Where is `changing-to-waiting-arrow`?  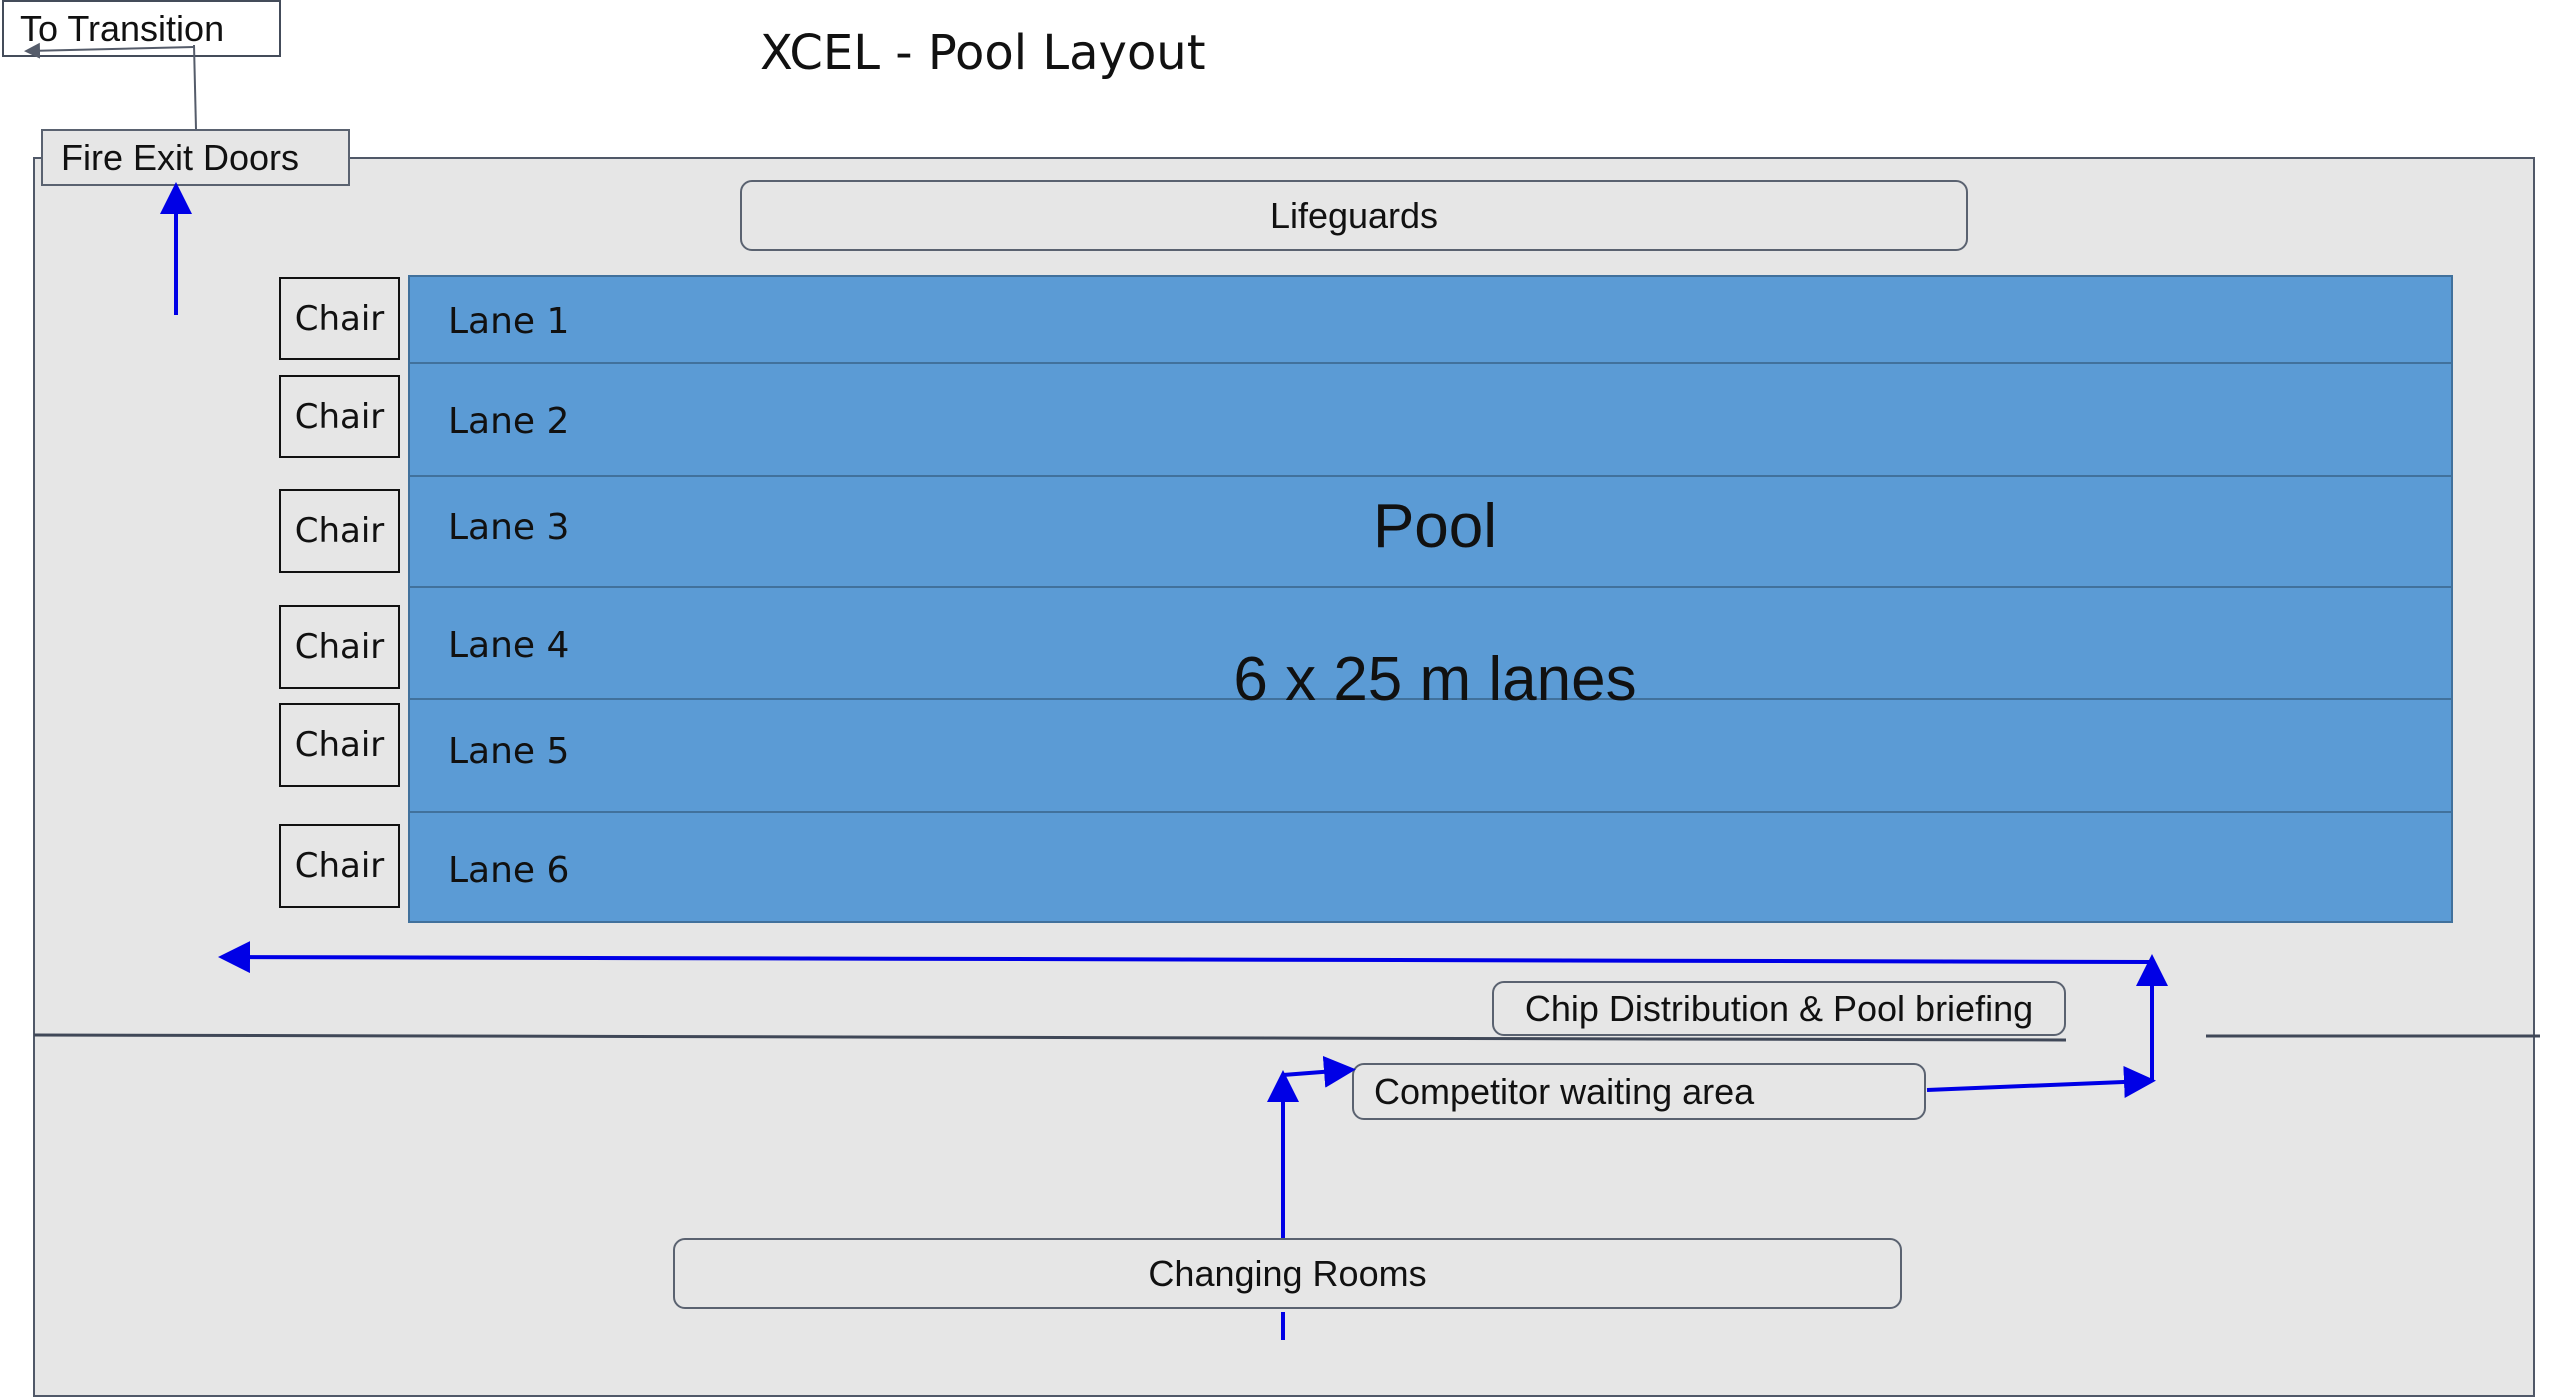
changing-to-waiting-arrow is located at coordinates (1311, 1197).